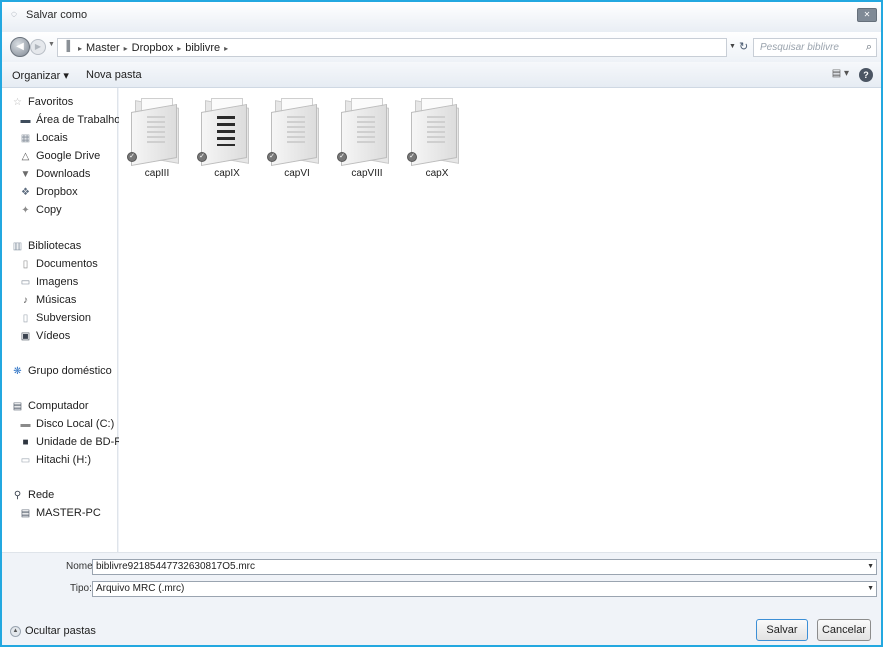 The image size is (883, 647). I want to click on sidebar-item-label: Hitachi (H:), so click(64, 460).